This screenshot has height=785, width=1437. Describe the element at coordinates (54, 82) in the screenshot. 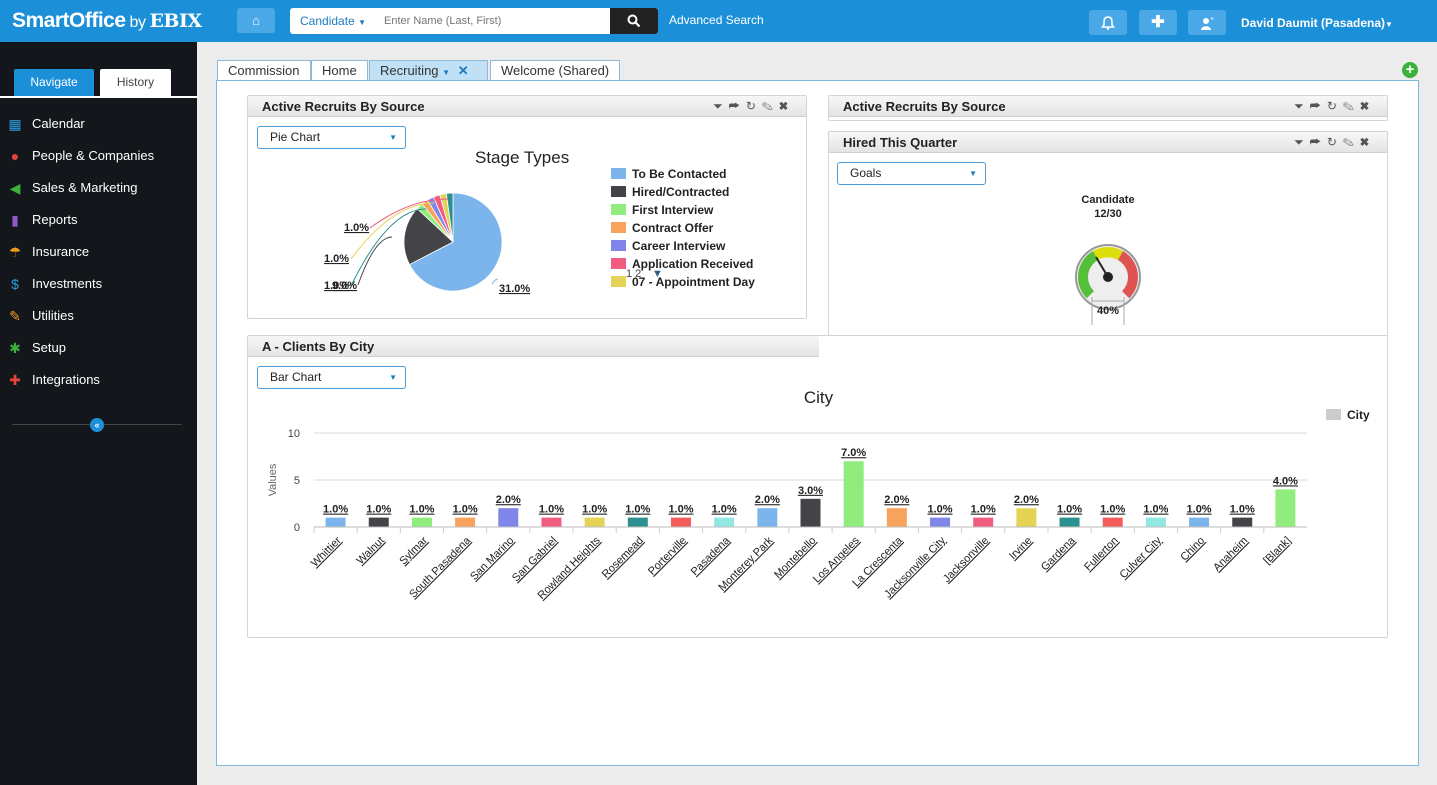

I see `tab-navigate: Navigate` at that location.